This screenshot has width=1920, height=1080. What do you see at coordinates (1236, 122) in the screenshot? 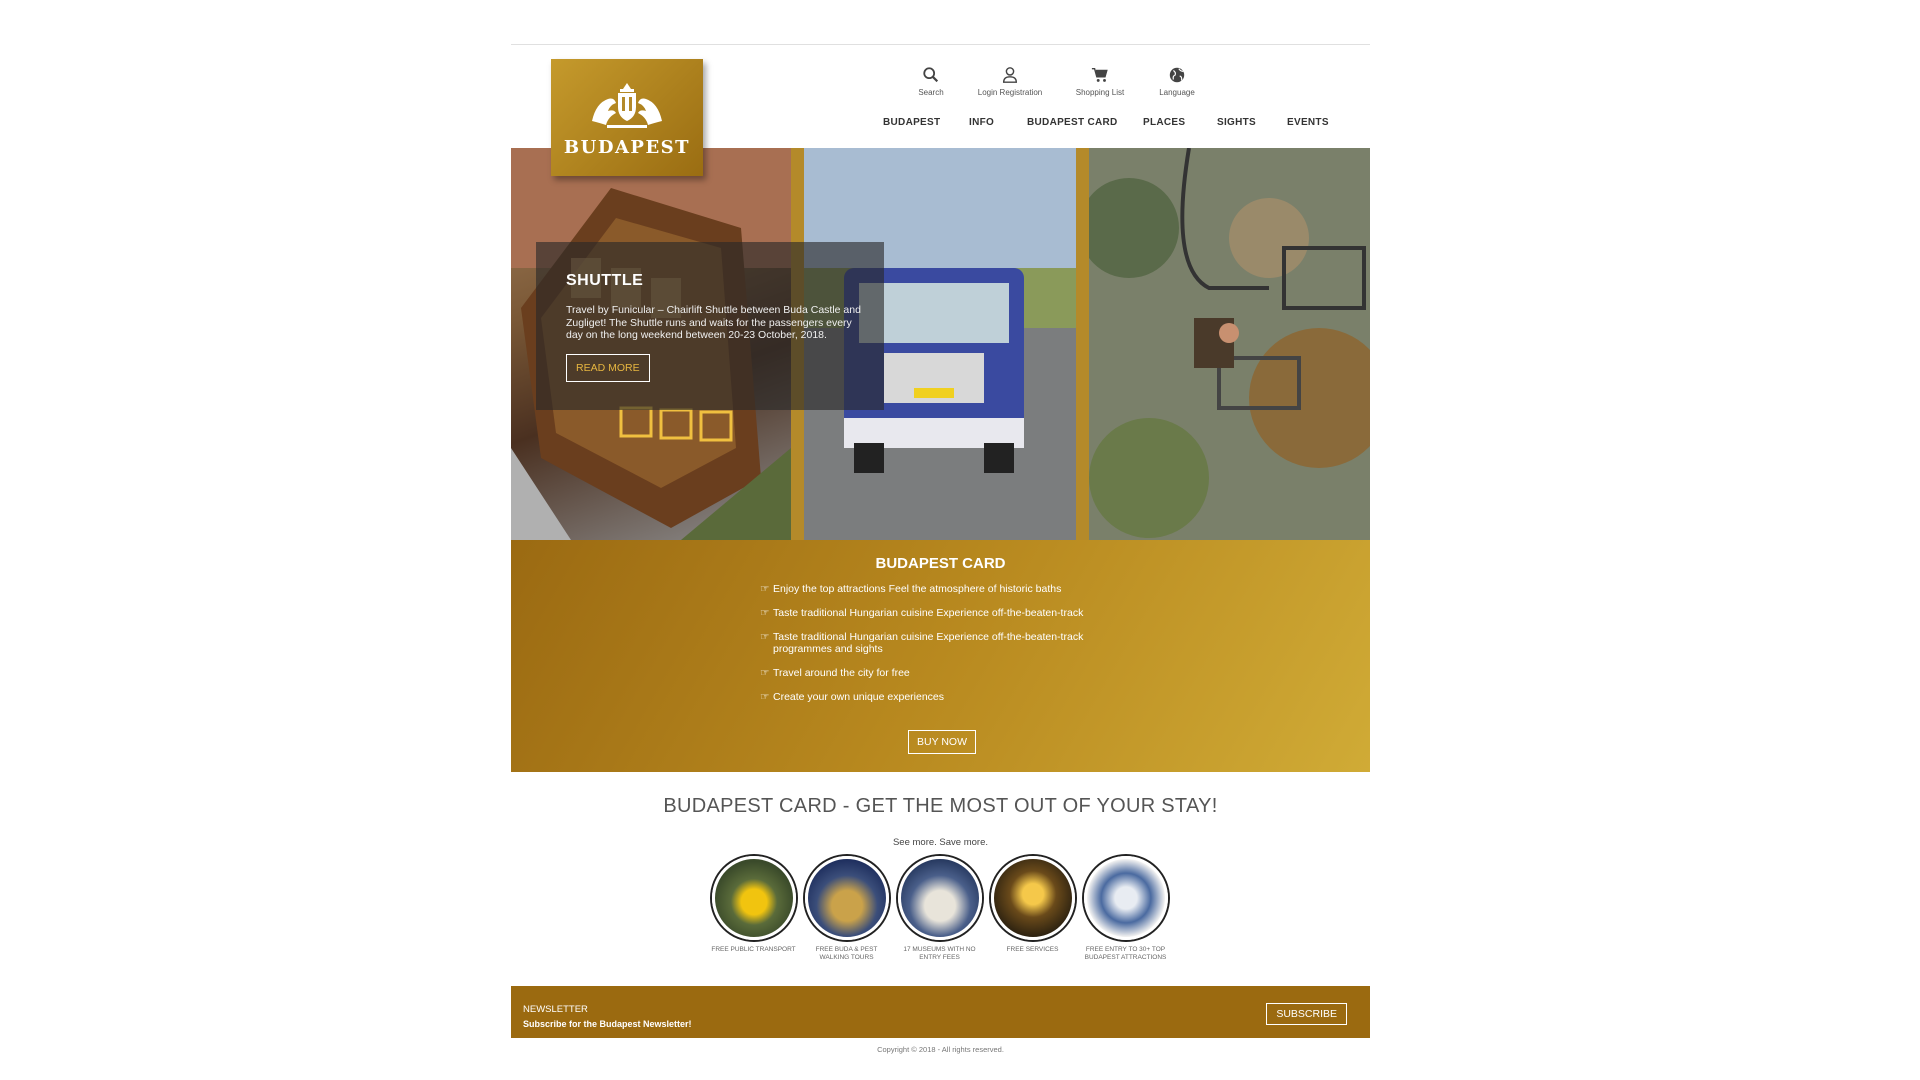
I see `nav-sights: SIGHTS` at bounding box center [1236, 122].